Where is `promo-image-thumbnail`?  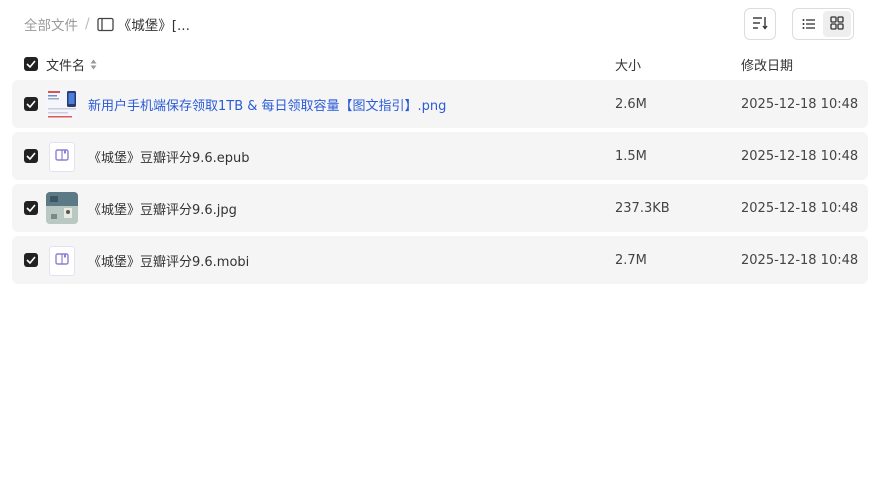
promo-image-thumbnail is located at coordinates (62, 104).